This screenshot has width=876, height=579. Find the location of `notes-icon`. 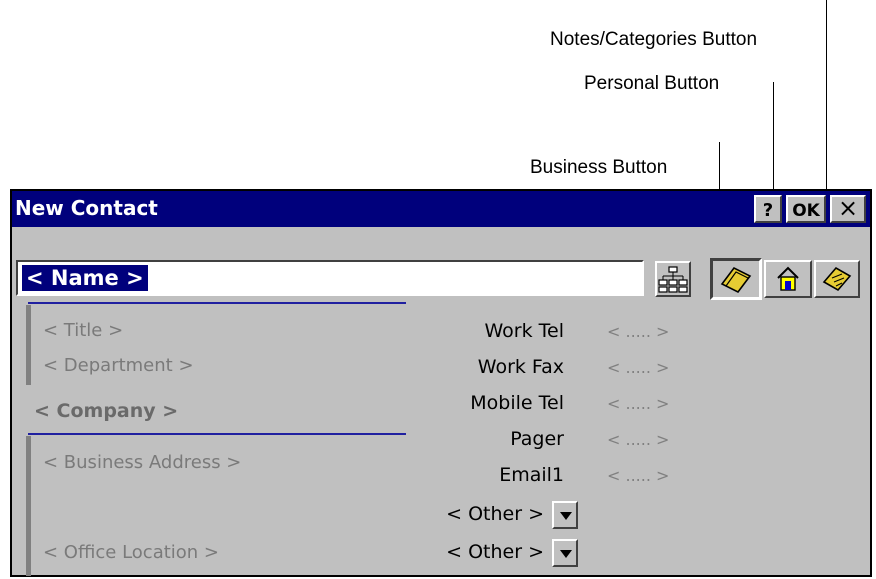

notes-icon is located at coordinates (837, 279).